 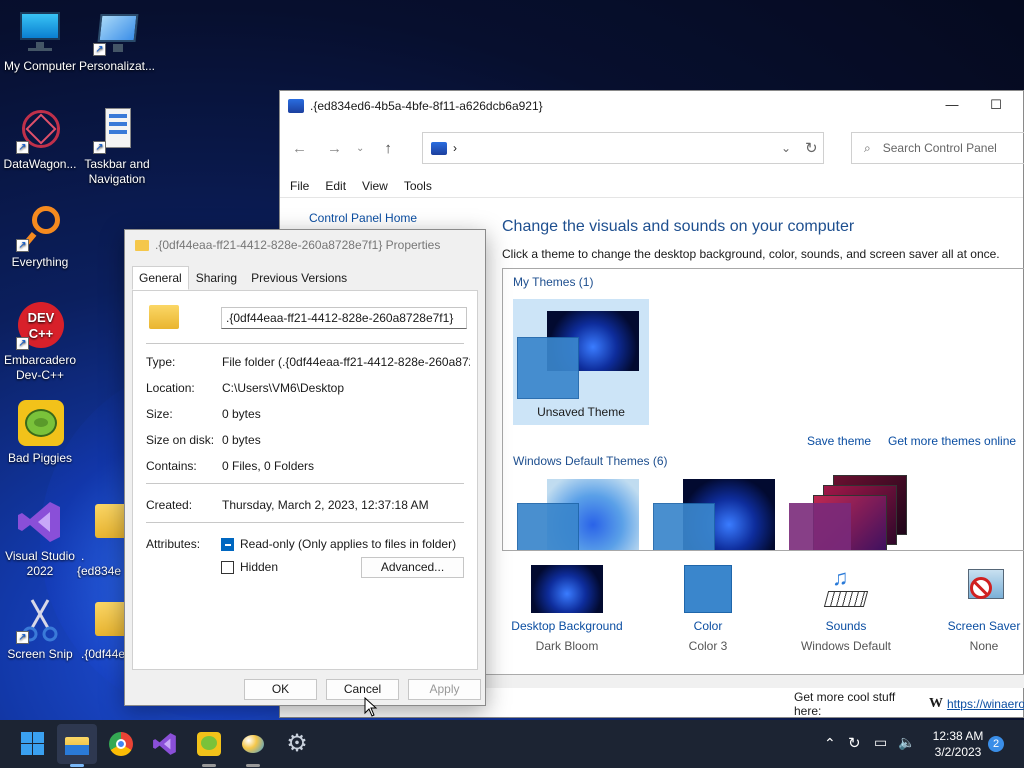 What do you see at coordinates (952, 106) in the screenshot?
I see `minimize-button: —` at bounding box center [952, 106].